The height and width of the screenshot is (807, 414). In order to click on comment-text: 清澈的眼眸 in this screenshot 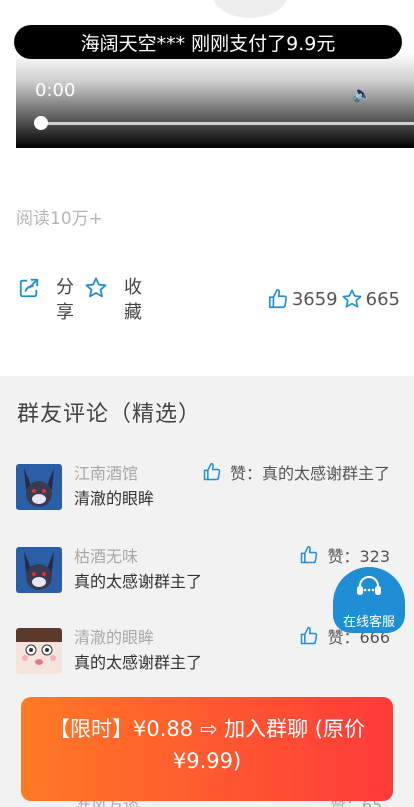, I will do `click(114, 498)`.